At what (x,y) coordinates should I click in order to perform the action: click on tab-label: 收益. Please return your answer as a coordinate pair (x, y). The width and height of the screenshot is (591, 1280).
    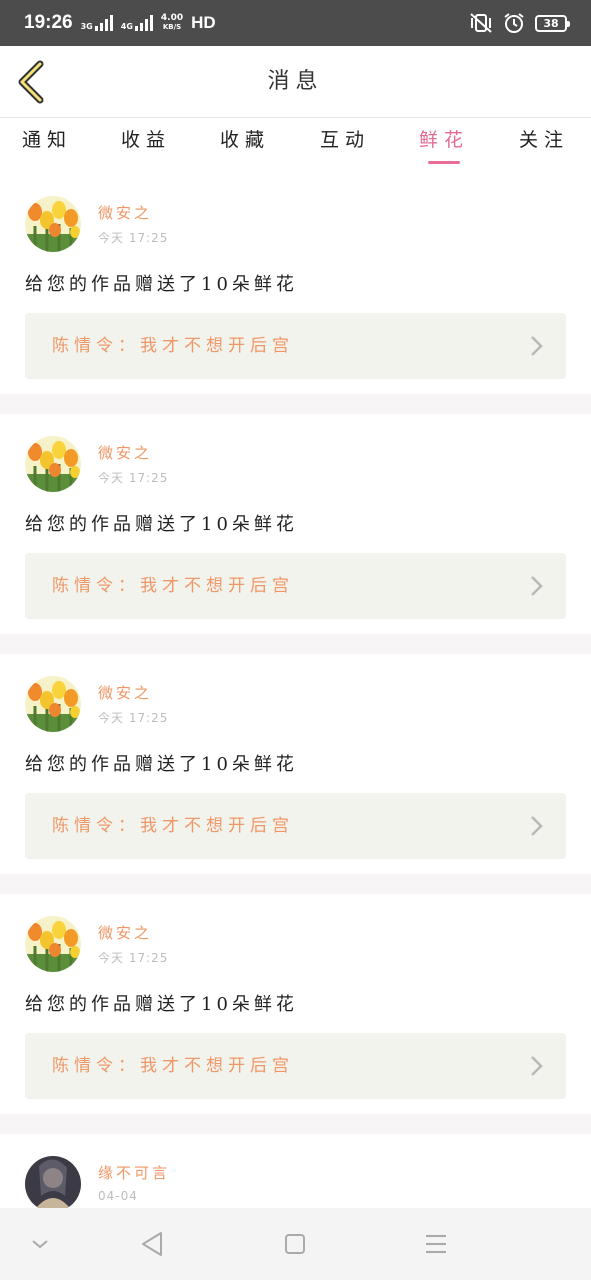
    Looking at the image, I should click on (145, 140).